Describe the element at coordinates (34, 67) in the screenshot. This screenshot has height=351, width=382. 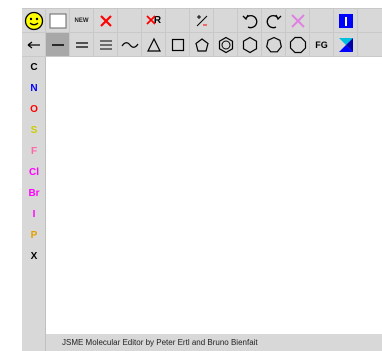
I see `atom-button-c: C` at that location.